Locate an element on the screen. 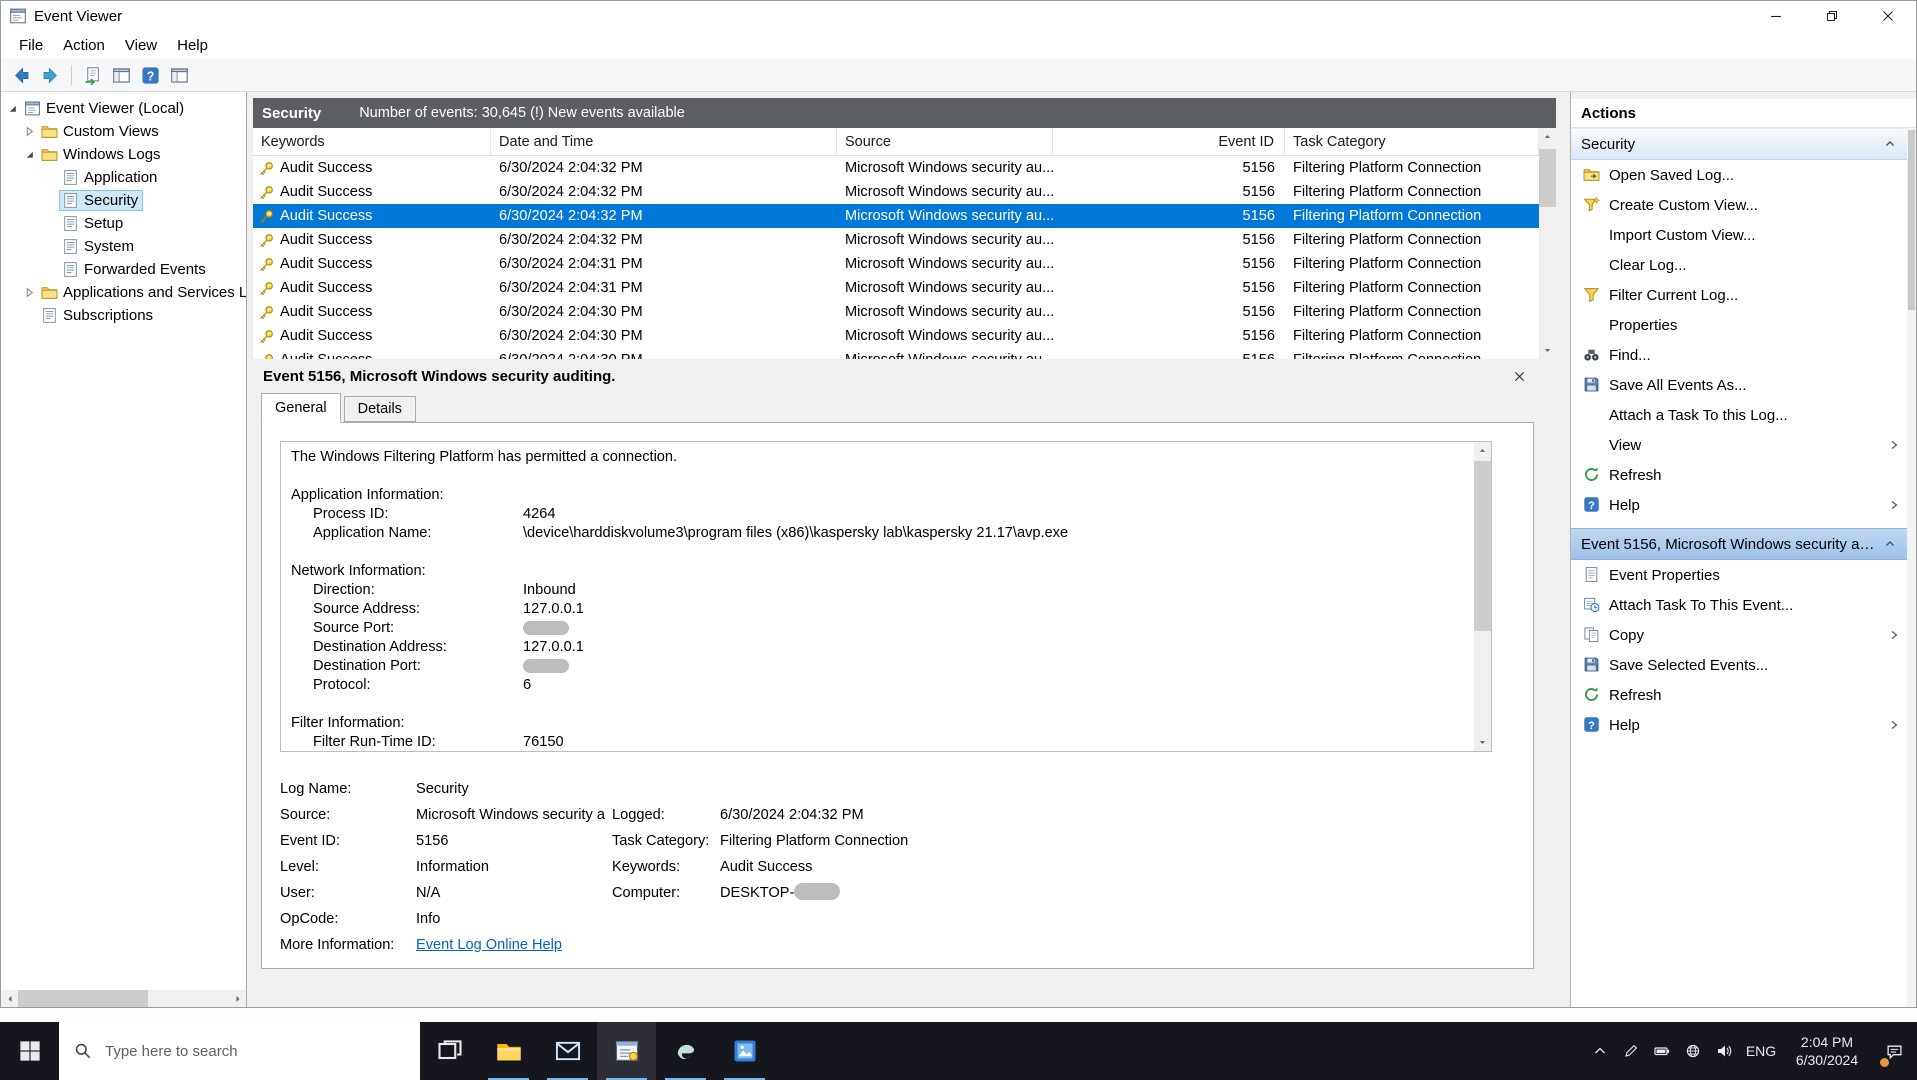 The image size is (1917, 1080). column-header-keywords: Keywords is located at coordinates (372, 141).